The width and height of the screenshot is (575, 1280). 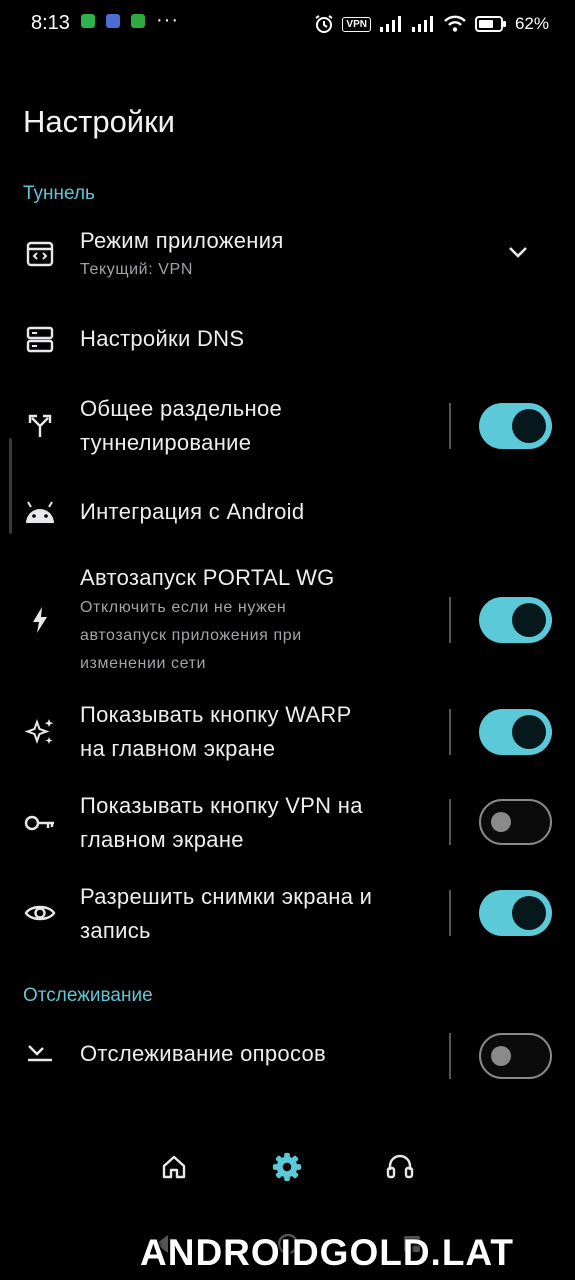 I want to click on more-notifications-icon: ···, so click(x=167, y=20).